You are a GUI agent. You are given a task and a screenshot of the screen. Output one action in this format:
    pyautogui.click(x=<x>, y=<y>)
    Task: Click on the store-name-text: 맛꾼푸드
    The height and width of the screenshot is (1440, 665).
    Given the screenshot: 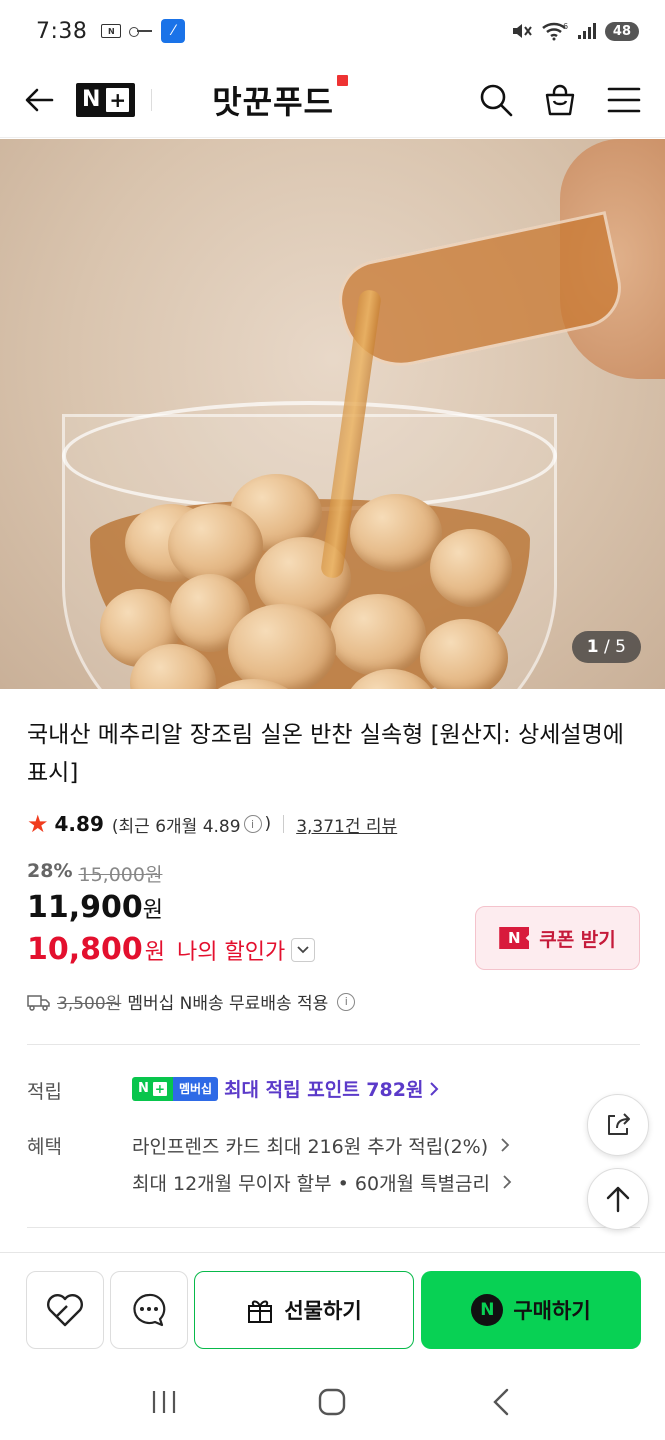 What is the action you would take?
    pyautogui.click(x=273, y=101)
    